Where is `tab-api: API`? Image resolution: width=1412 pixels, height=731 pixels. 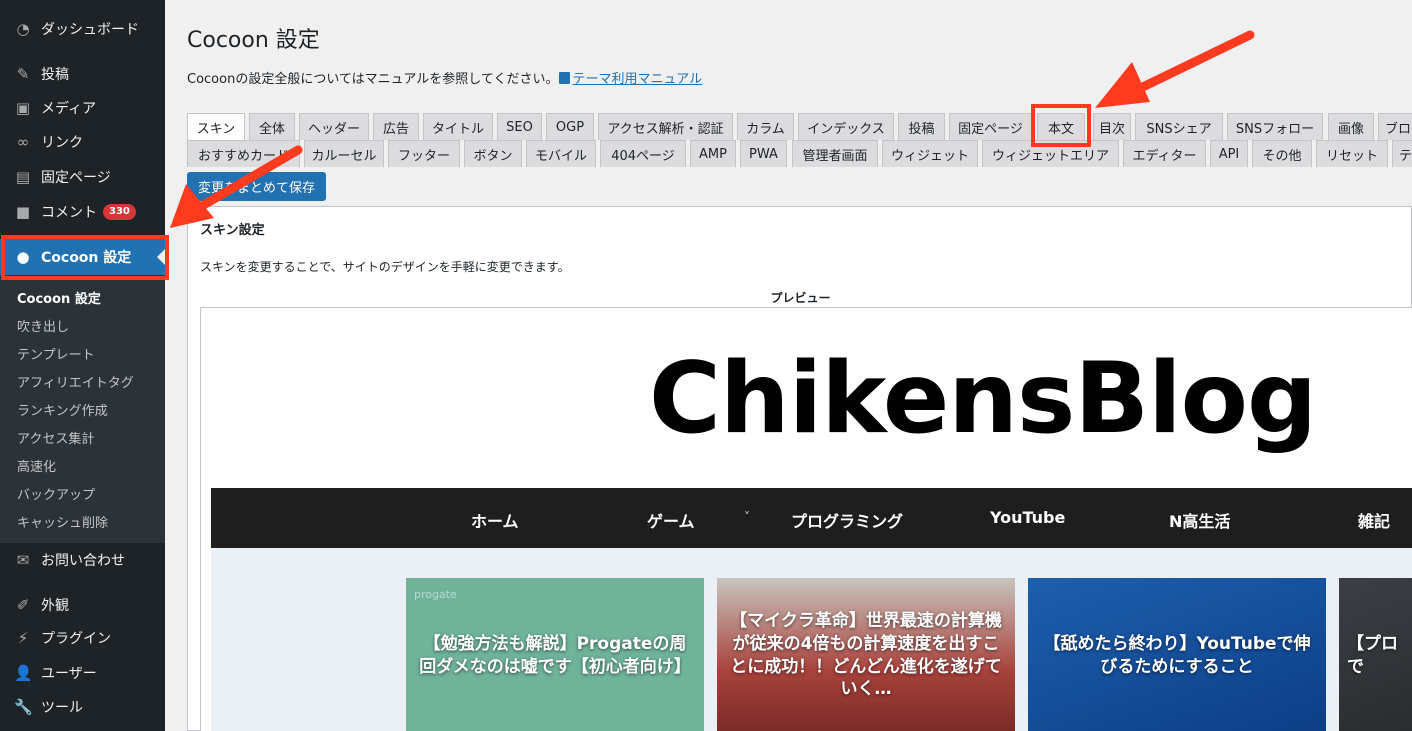 tab-api: API is located at coordinates (1229, 153).